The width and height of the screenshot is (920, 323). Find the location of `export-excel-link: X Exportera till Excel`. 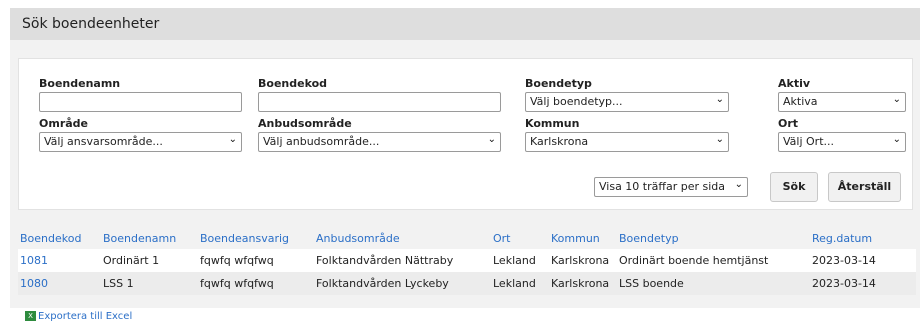

export-excel-link: X Exportera till Excel is located at coordinates (78, 317).